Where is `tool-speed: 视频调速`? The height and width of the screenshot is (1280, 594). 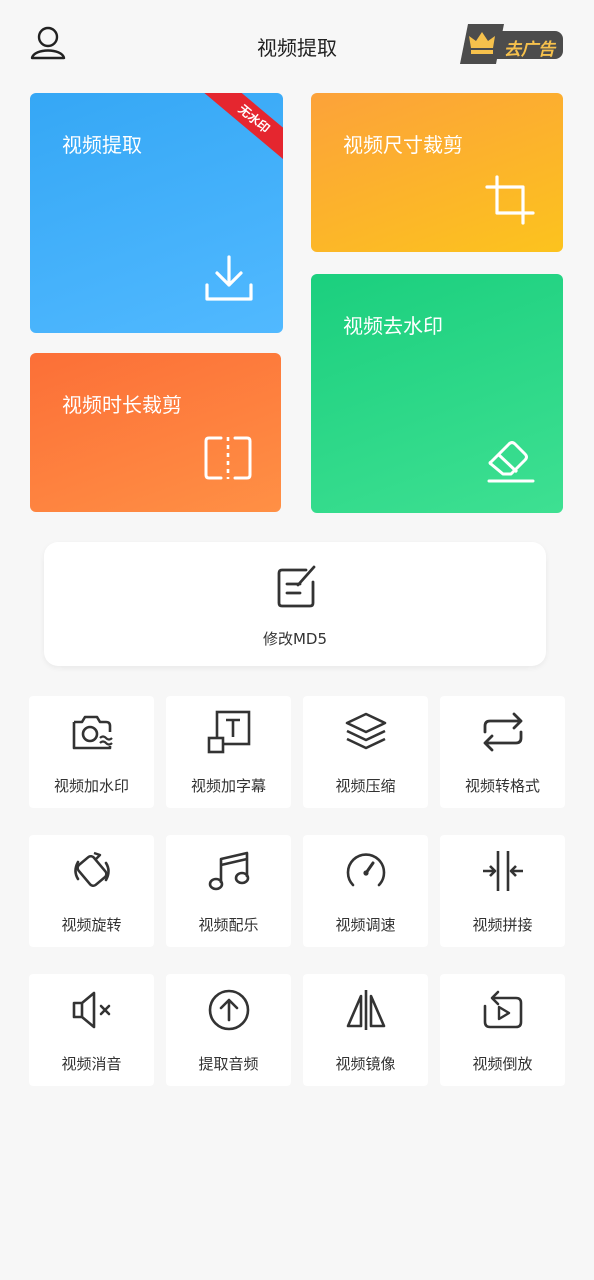 tool-speed: 视频调速 is located at coordinates (365, 891).